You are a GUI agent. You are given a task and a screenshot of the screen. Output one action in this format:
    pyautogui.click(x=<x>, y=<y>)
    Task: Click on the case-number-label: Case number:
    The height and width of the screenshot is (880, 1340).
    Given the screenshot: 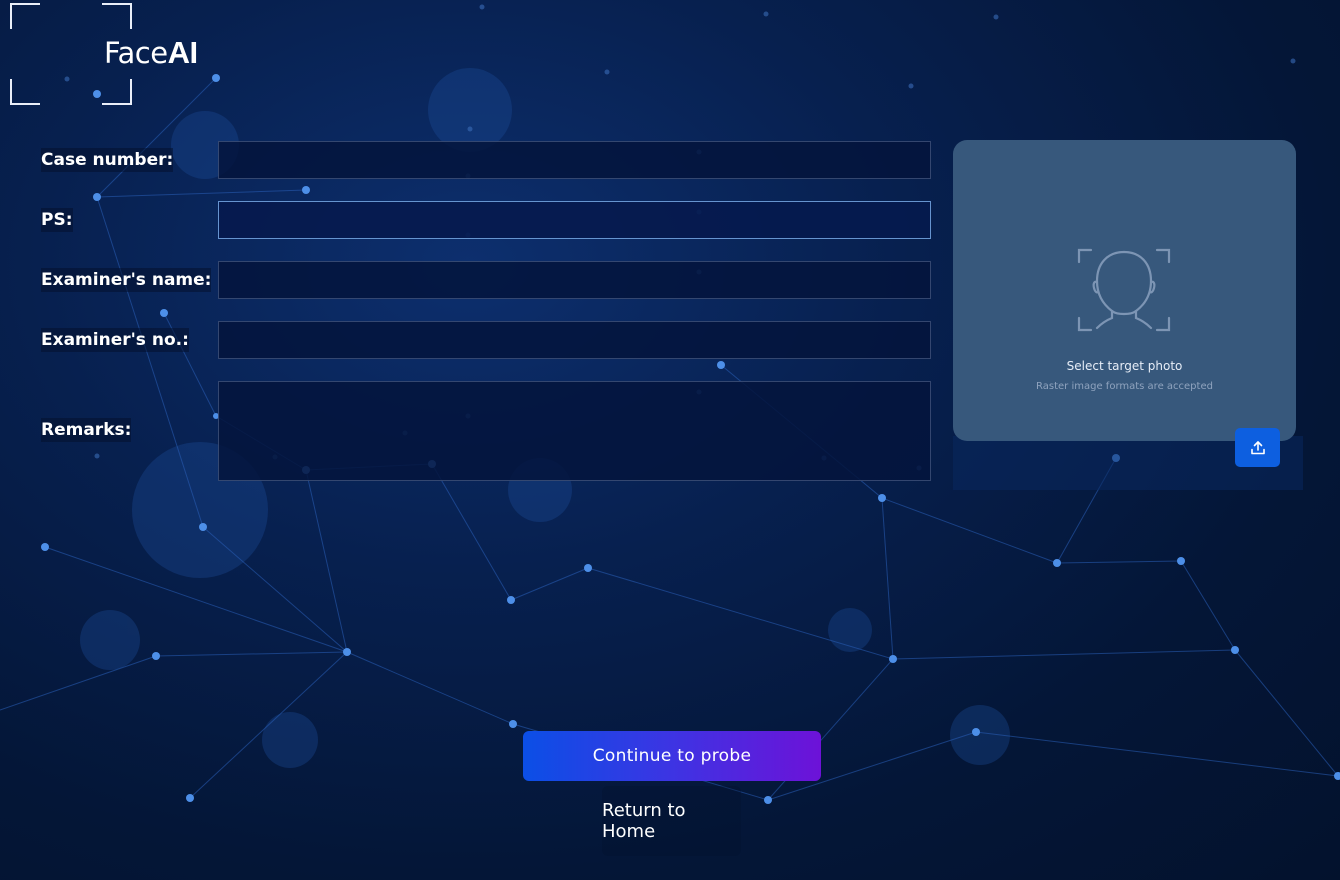 What is the action you would take?
    pyautogui.click(x=107, y=160)
    